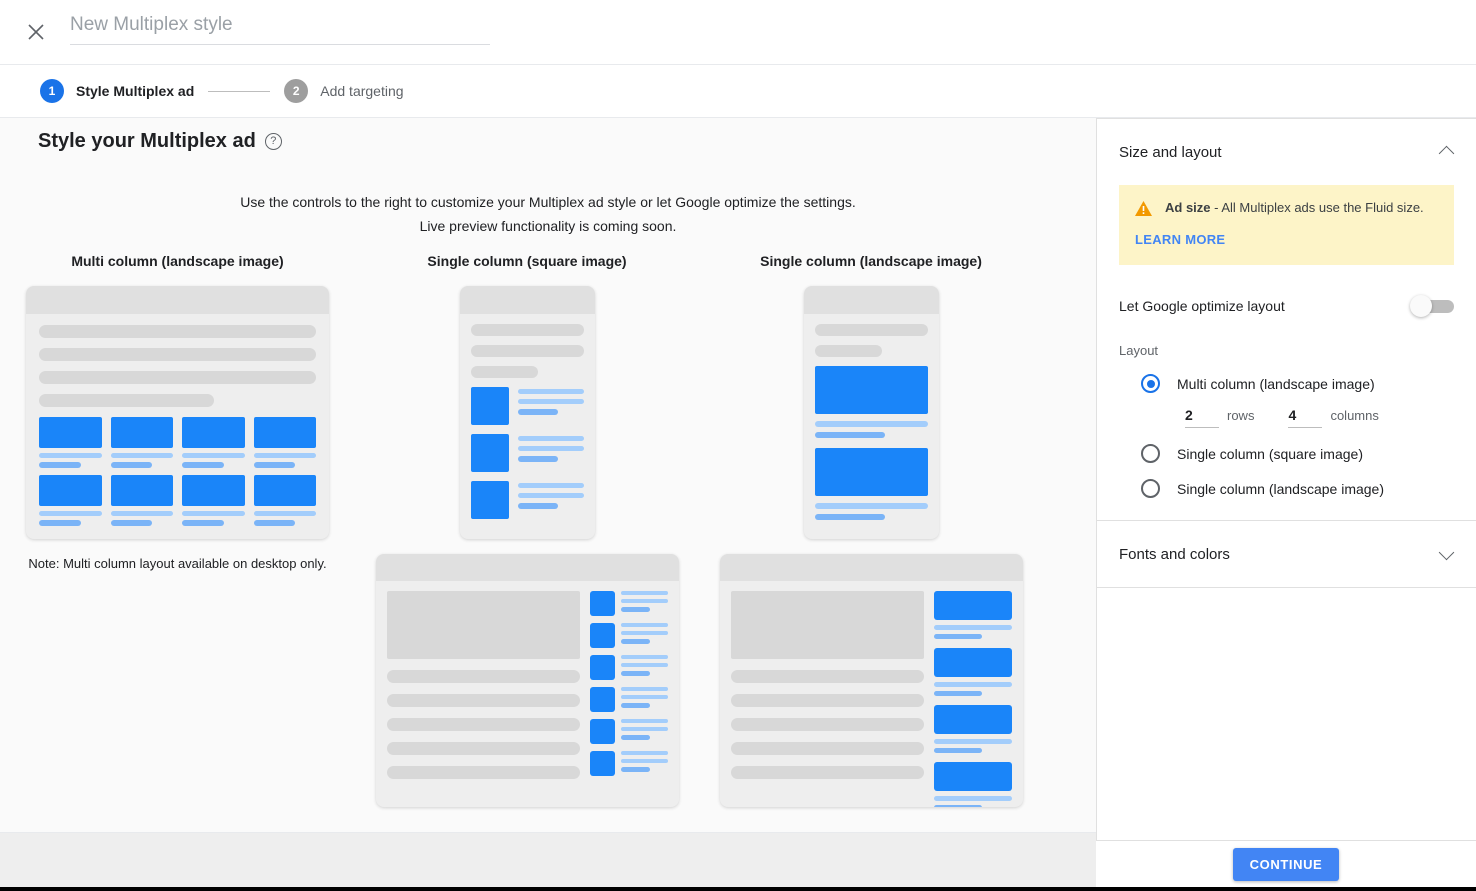  I want to click on mock-body, so click(527, 685).